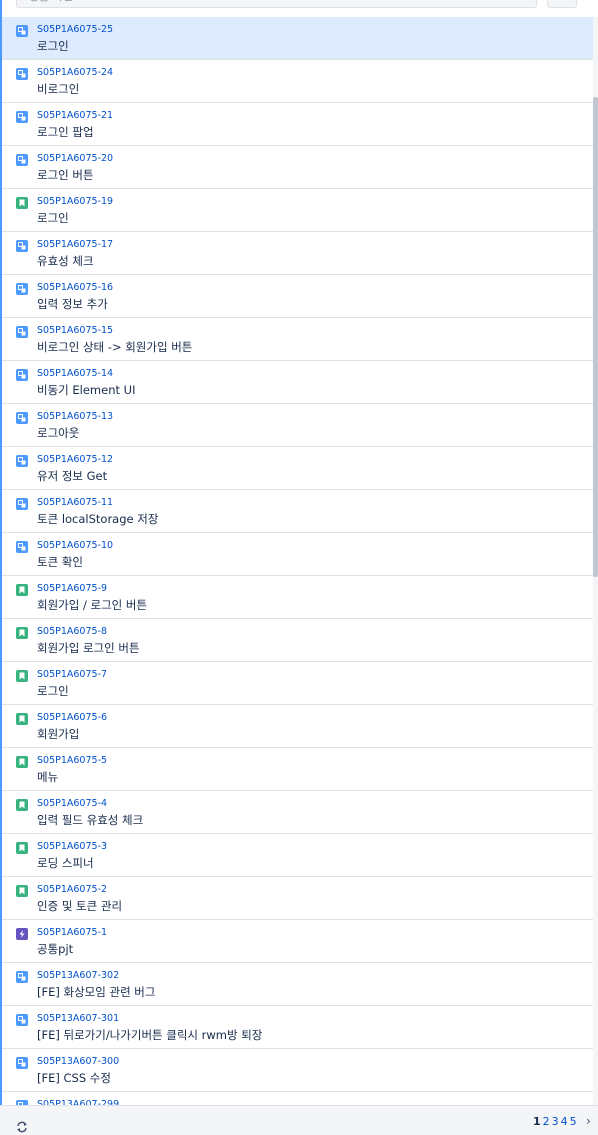 This screenshot has width=598, height=1135. Describe the element at coordinates (72, 674) in the screenshot. I see `issue-key: S05P1A6075-7` at that location.